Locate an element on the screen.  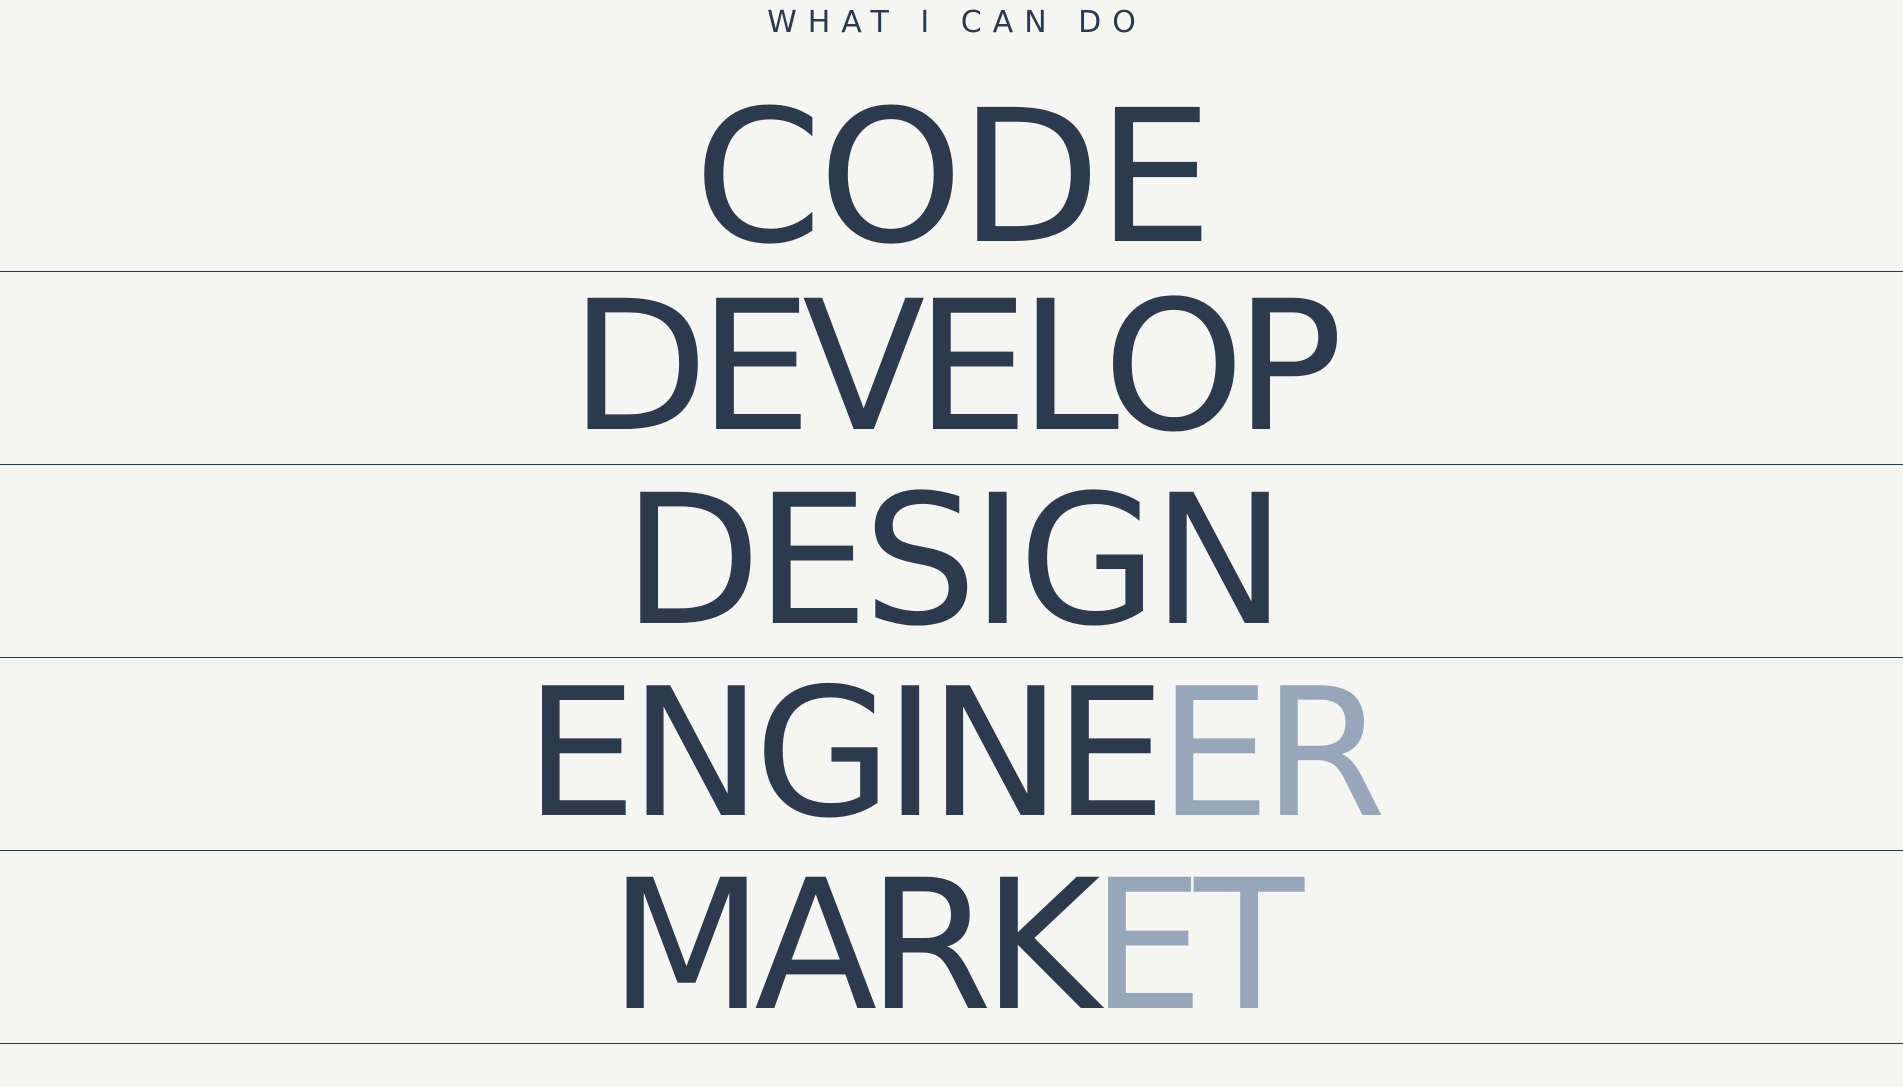
skill-word-filled: DESIGN is located at coordinates (954, 561).